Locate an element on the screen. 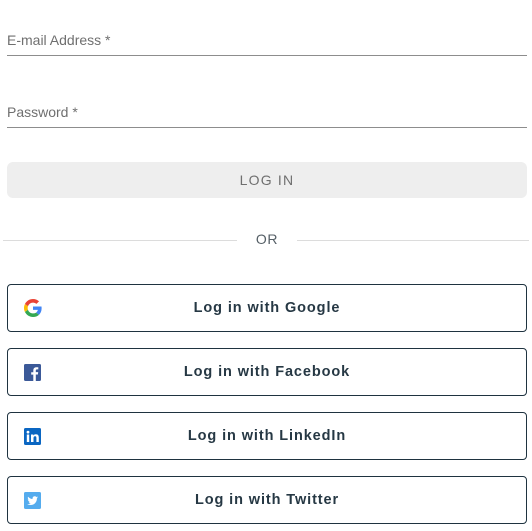 Image resolution: width=532 pixels, height=531 pixels. email-label: E-mail Address * is located at coordinates (59, 40).